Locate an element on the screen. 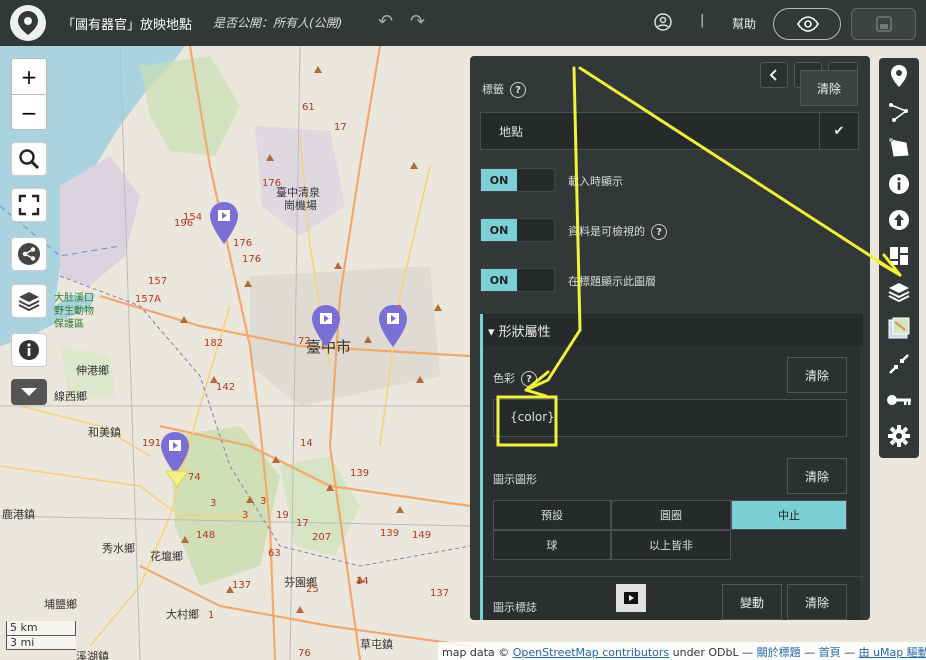 The height and width of the screenshot is (660, 926). clear-button-top: 清除 is located at coordinates (829, 88).